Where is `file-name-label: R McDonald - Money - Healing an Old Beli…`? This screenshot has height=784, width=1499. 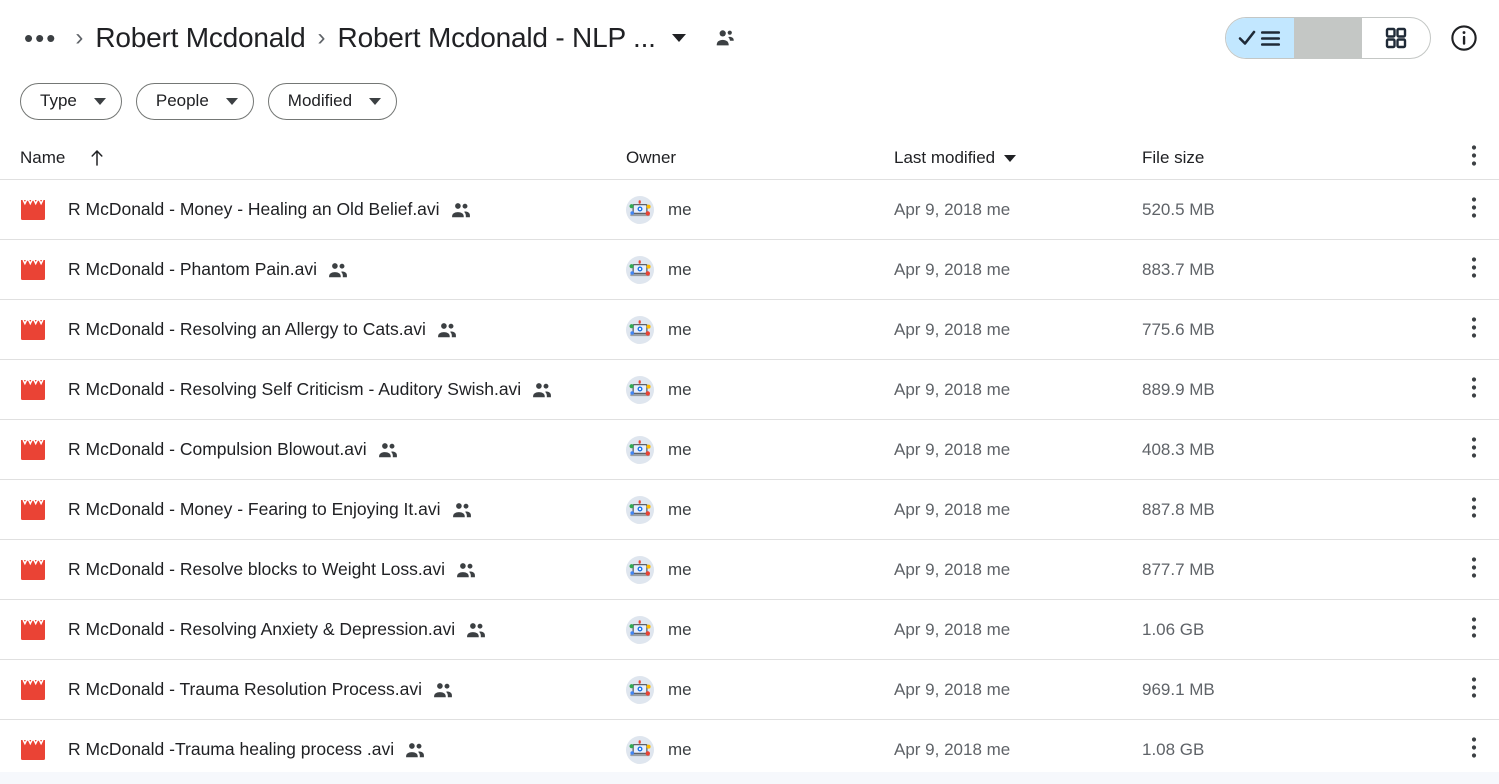
file-name-label: R McDonald - Money - Healing an Old Beli… is located at coordinates (254, 209).